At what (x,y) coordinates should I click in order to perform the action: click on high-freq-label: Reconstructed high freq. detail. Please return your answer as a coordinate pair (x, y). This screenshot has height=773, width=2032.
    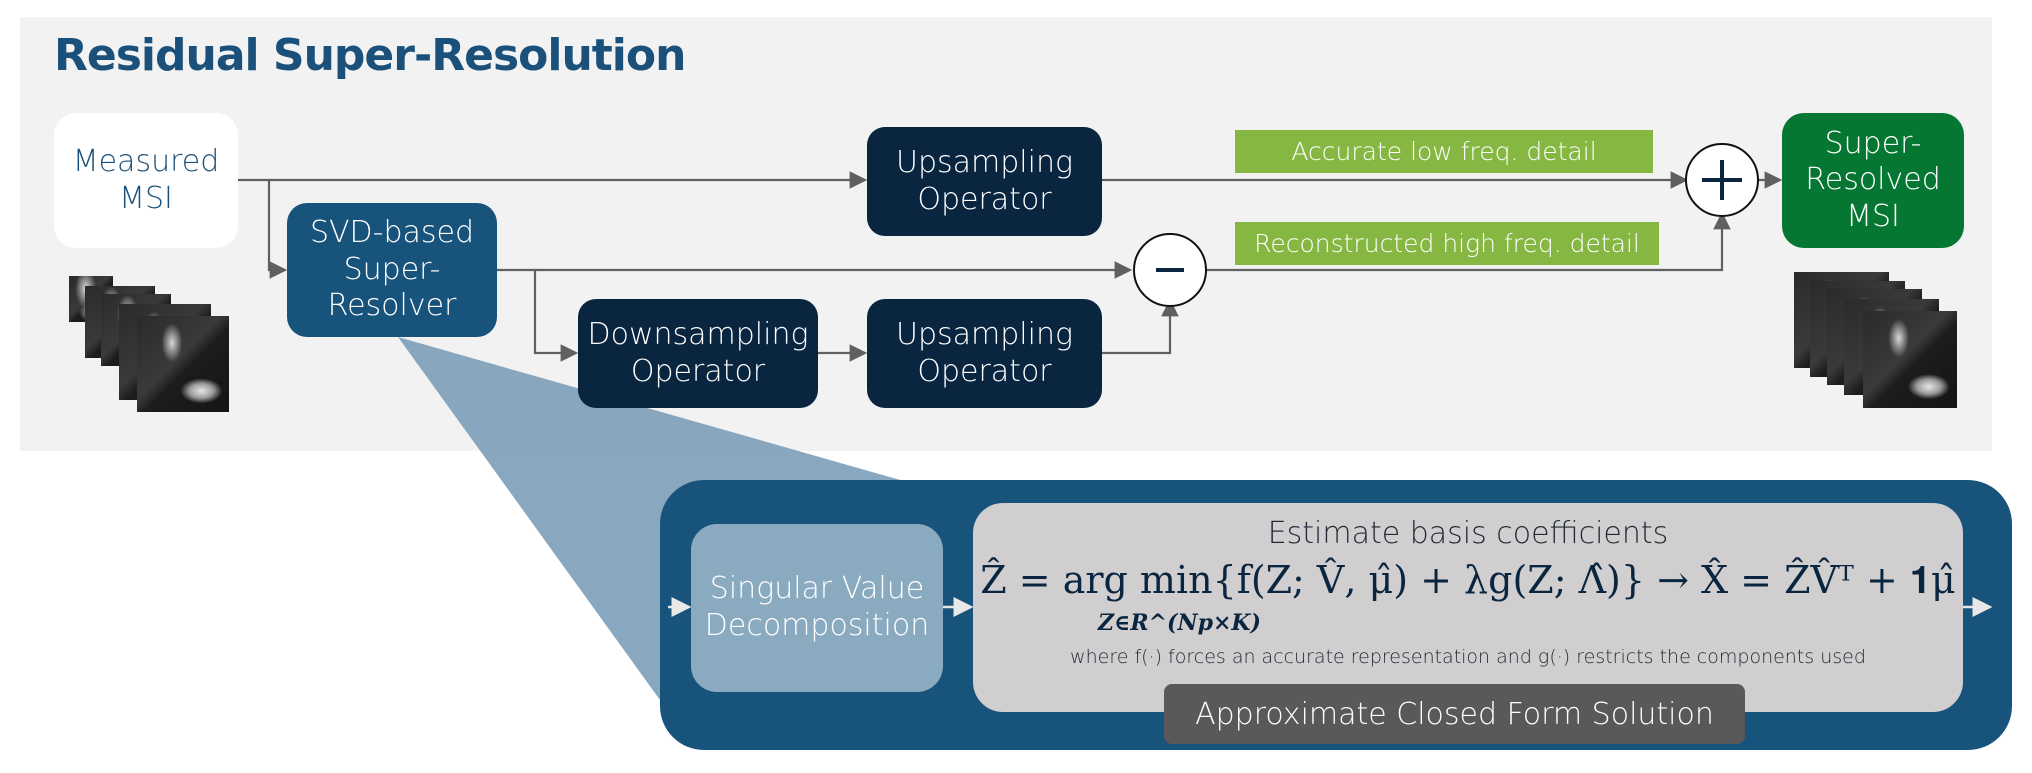
    Looking at the image, I should click on (1447, 243).